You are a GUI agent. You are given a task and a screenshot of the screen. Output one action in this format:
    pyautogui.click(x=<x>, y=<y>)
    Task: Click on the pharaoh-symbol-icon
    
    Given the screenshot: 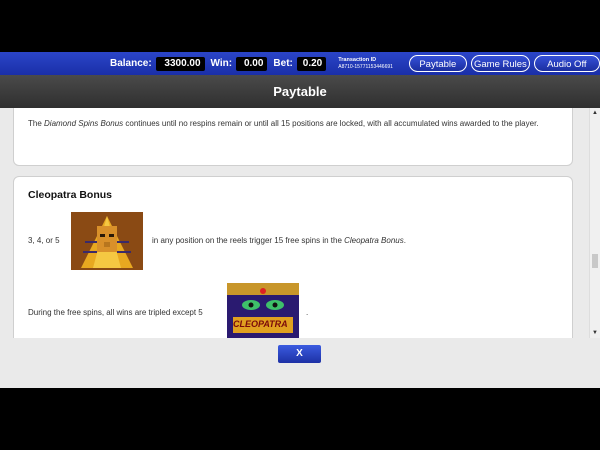 What is the action you would take?
    pyautogui.click(x=107, y=241)
    